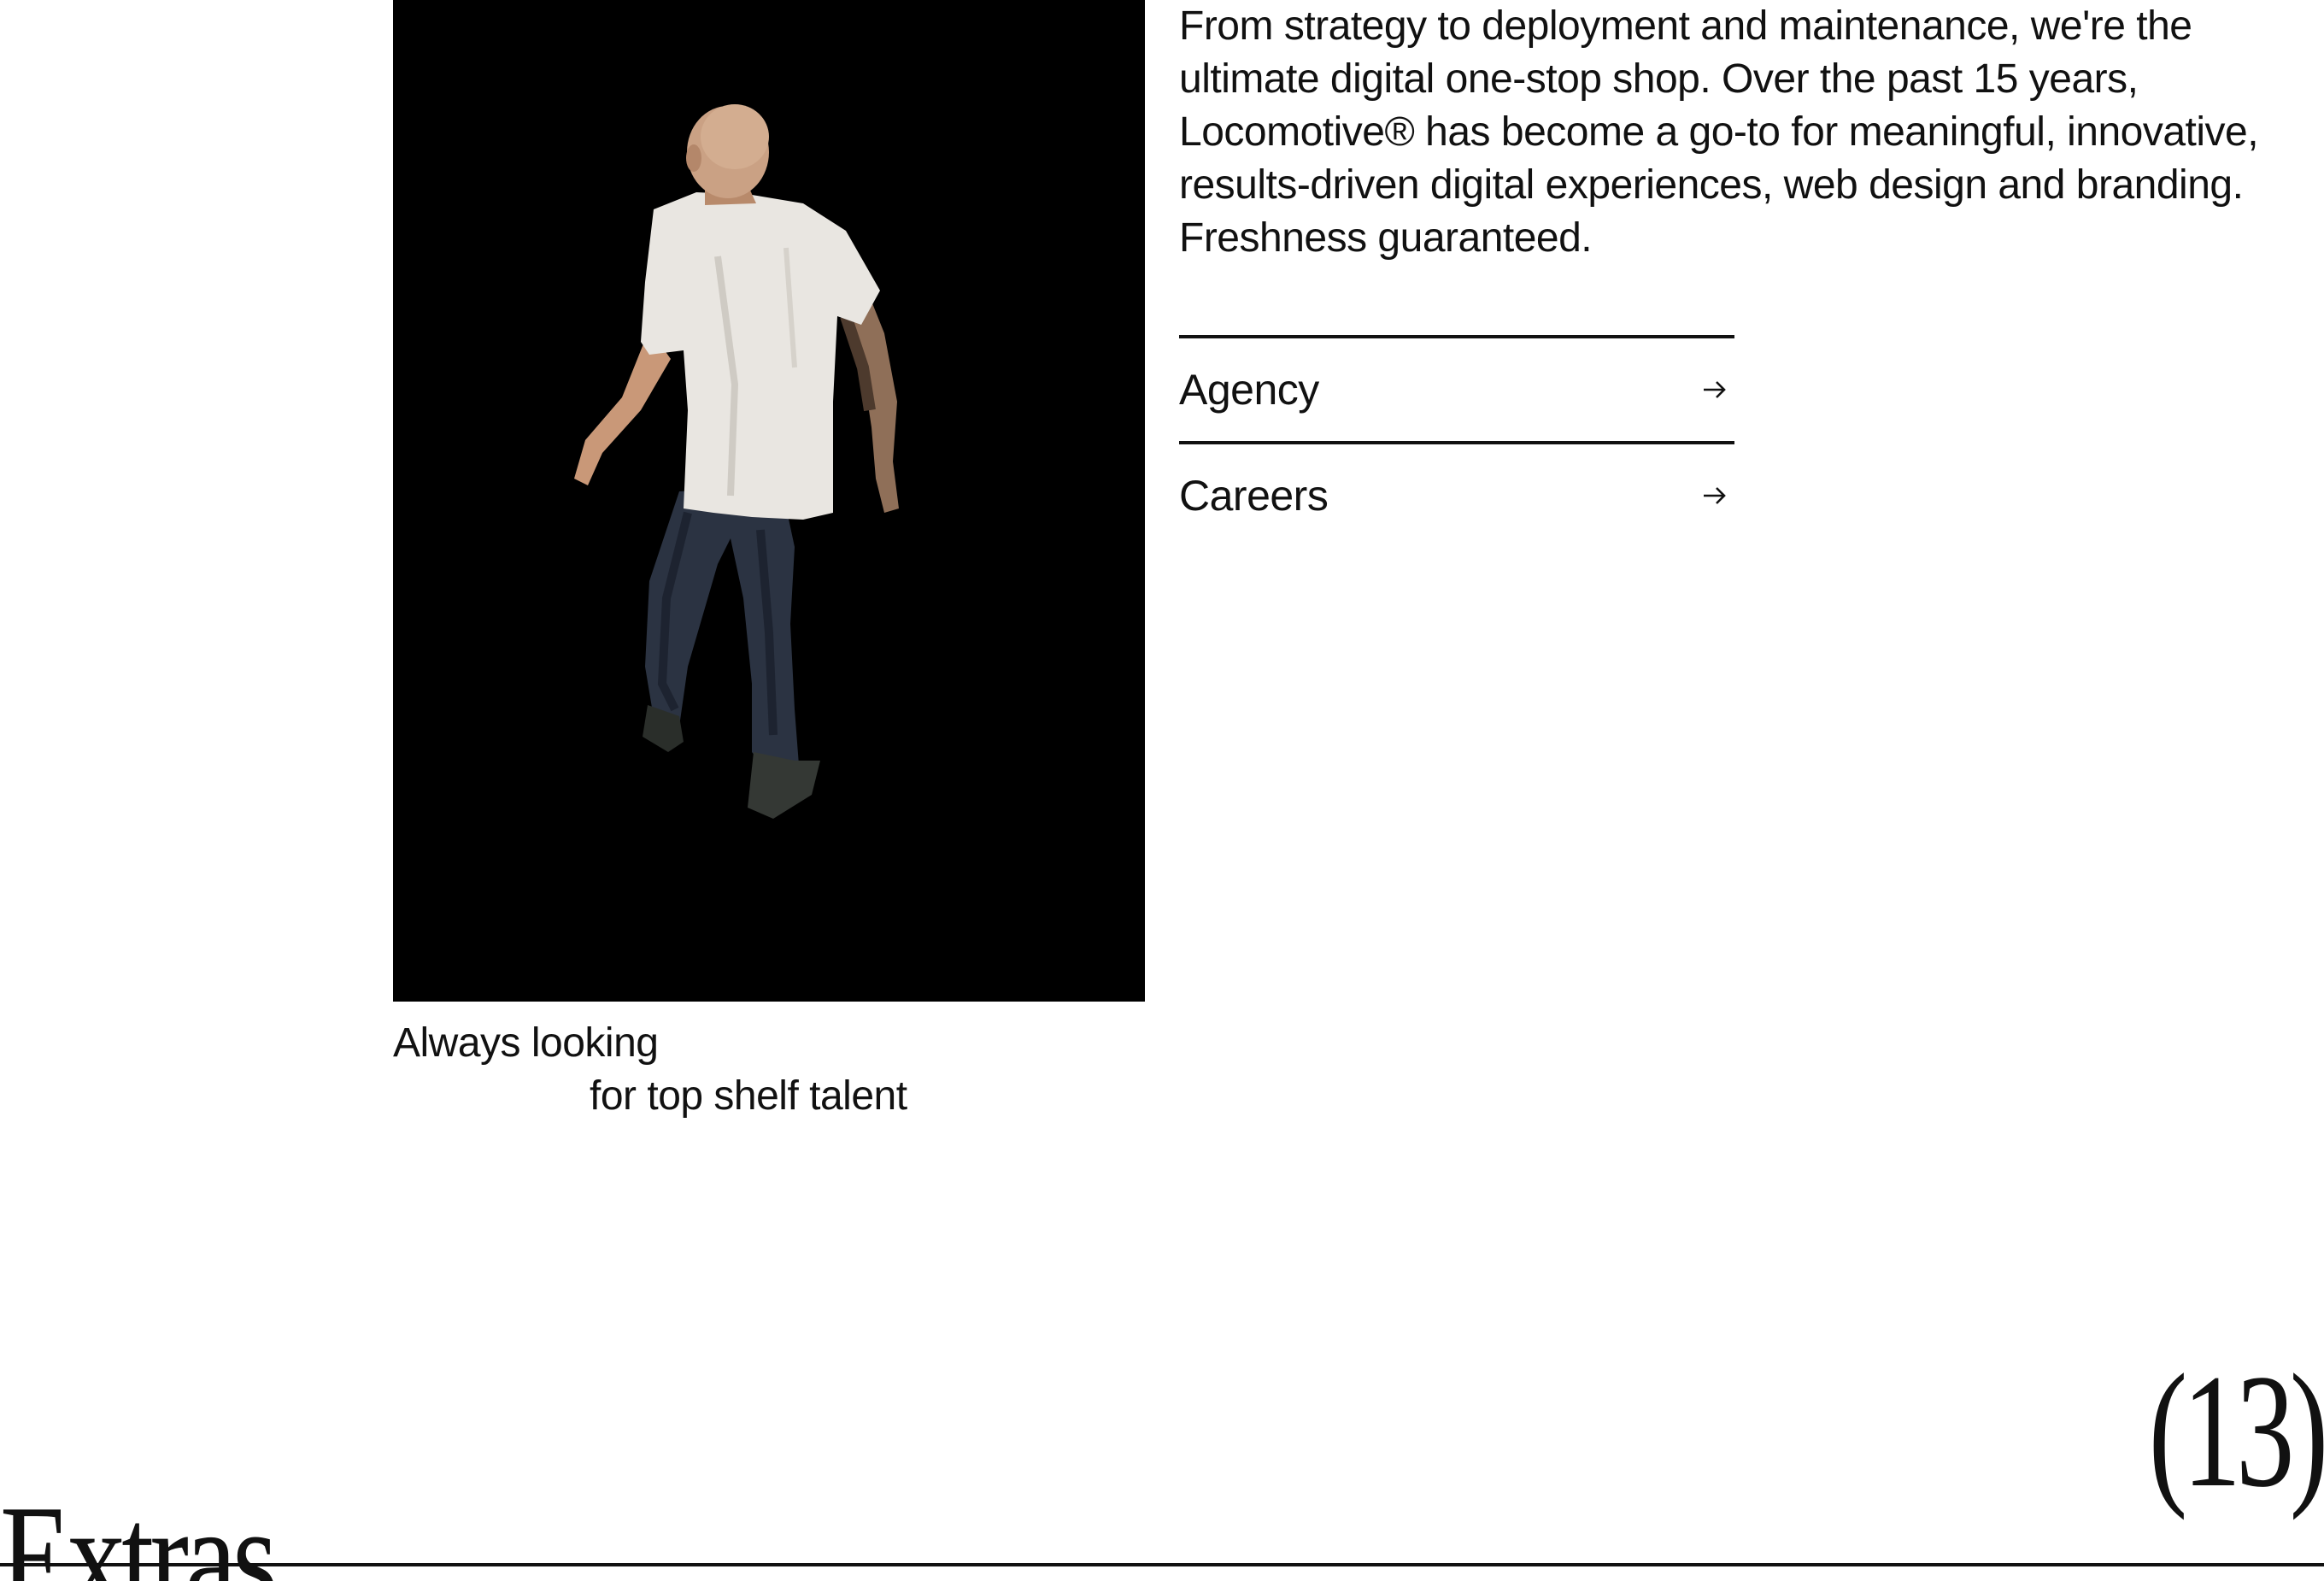 The width and height of the screenshot is (2324, 1581). Describe the element at coordinates (1162, 1565) in the screenshot. I see `section-divider` at that location.